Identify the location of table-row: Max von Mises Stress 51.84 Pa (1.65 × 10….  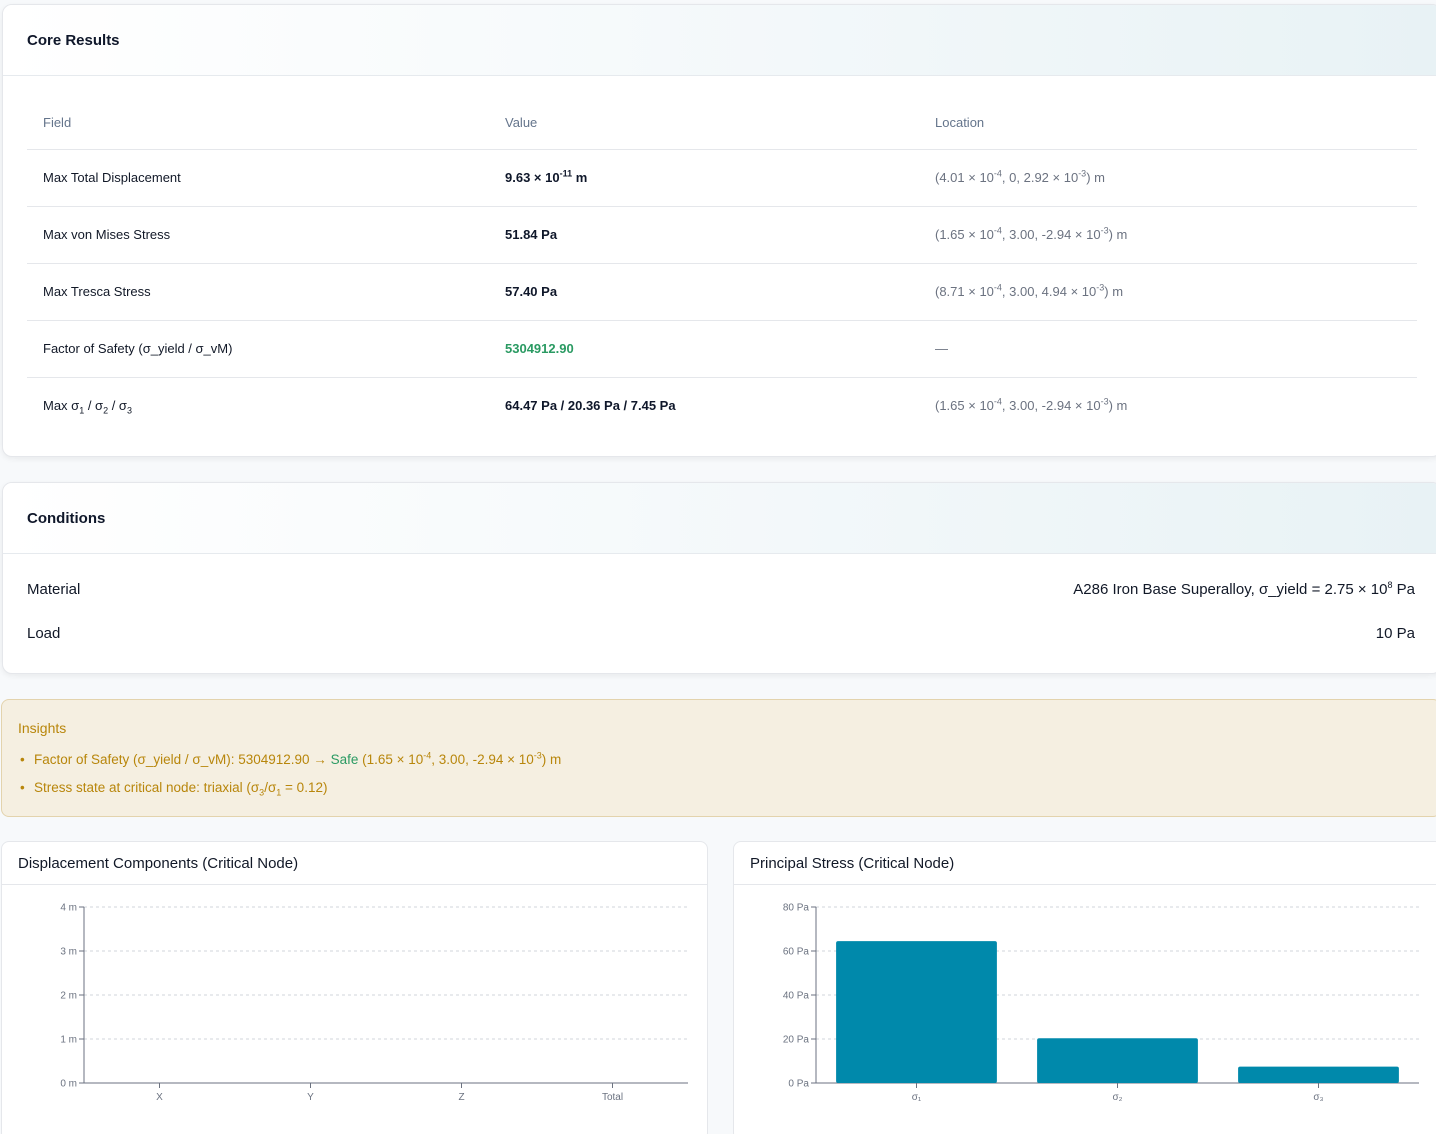
(722, 235).